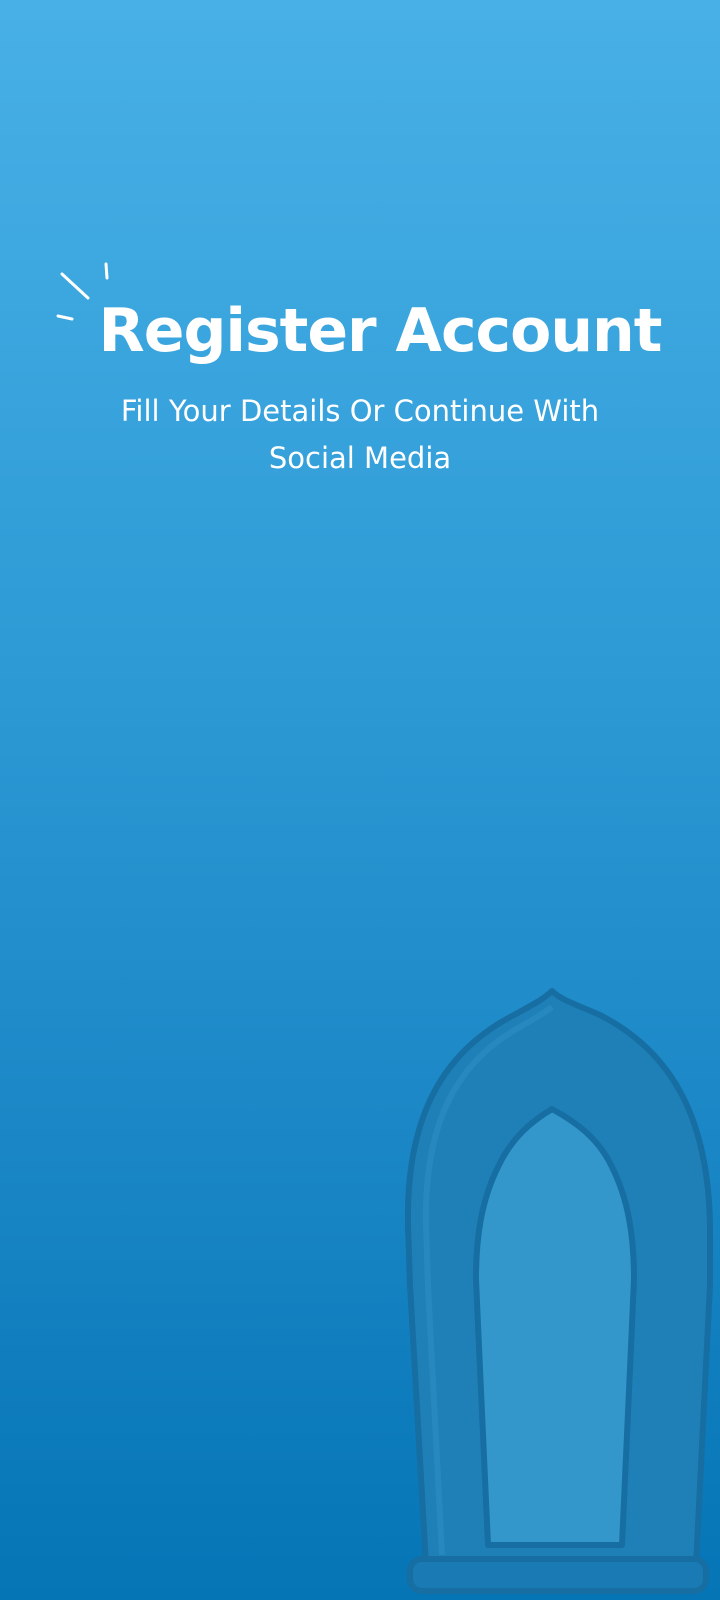 The image size is (720, 1600). Describe the element at coordinates (380, 331) in the screenshot. I see `page-title: Register Account` at that location.